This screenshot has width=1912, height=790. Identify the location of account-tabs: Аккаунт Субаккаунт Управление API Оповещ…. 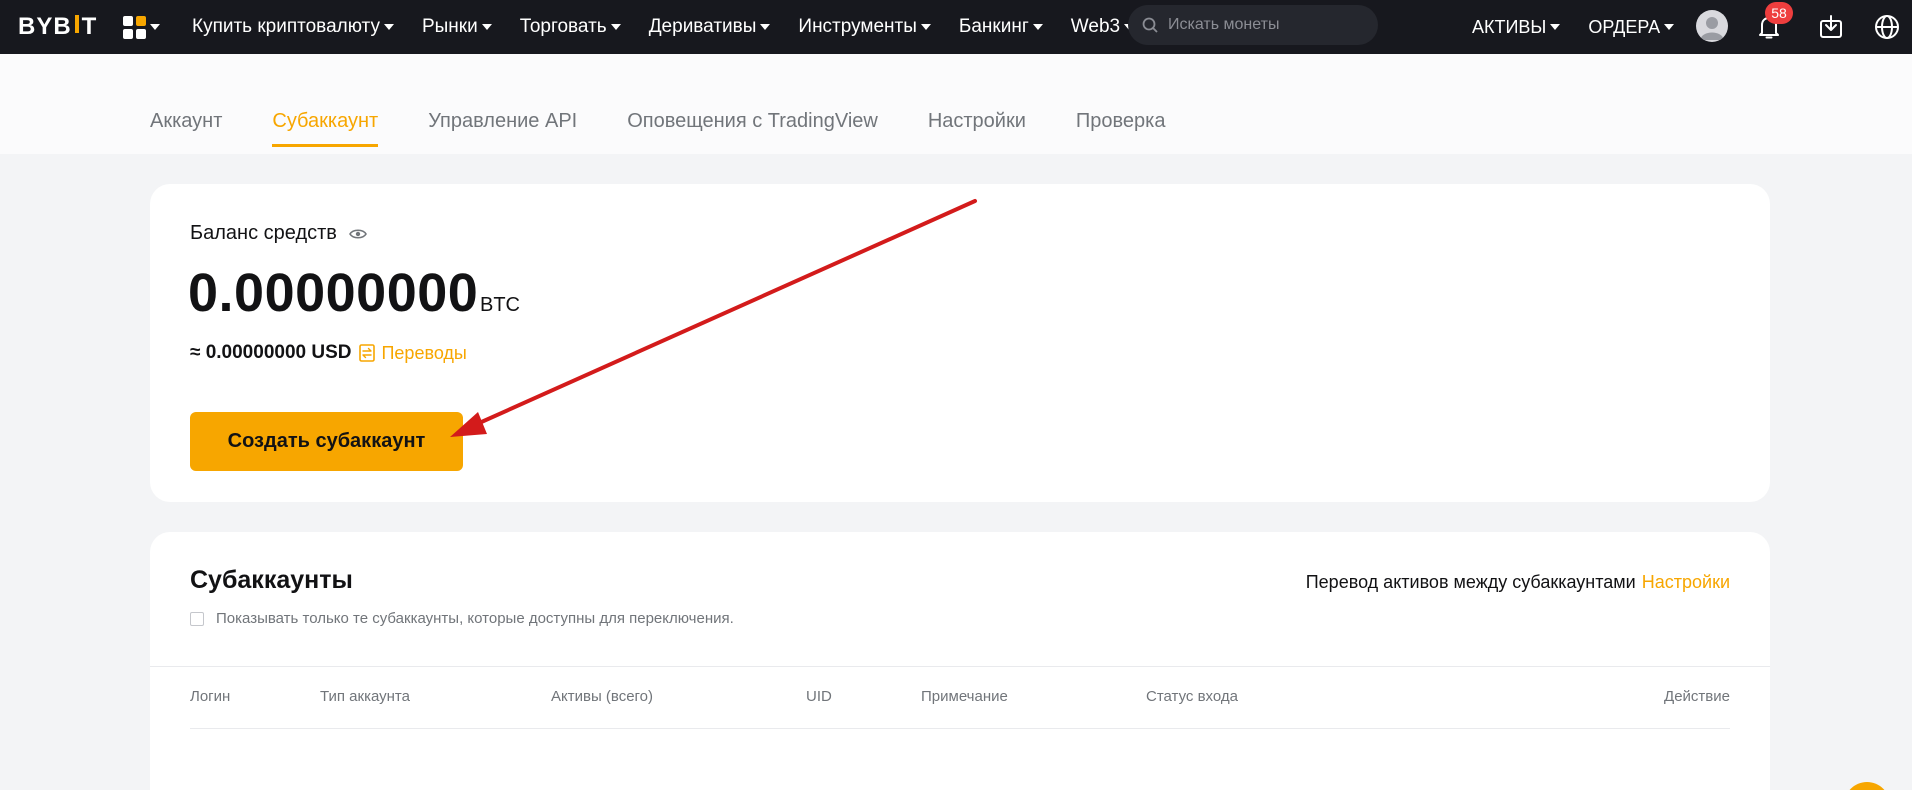
(683, 128).